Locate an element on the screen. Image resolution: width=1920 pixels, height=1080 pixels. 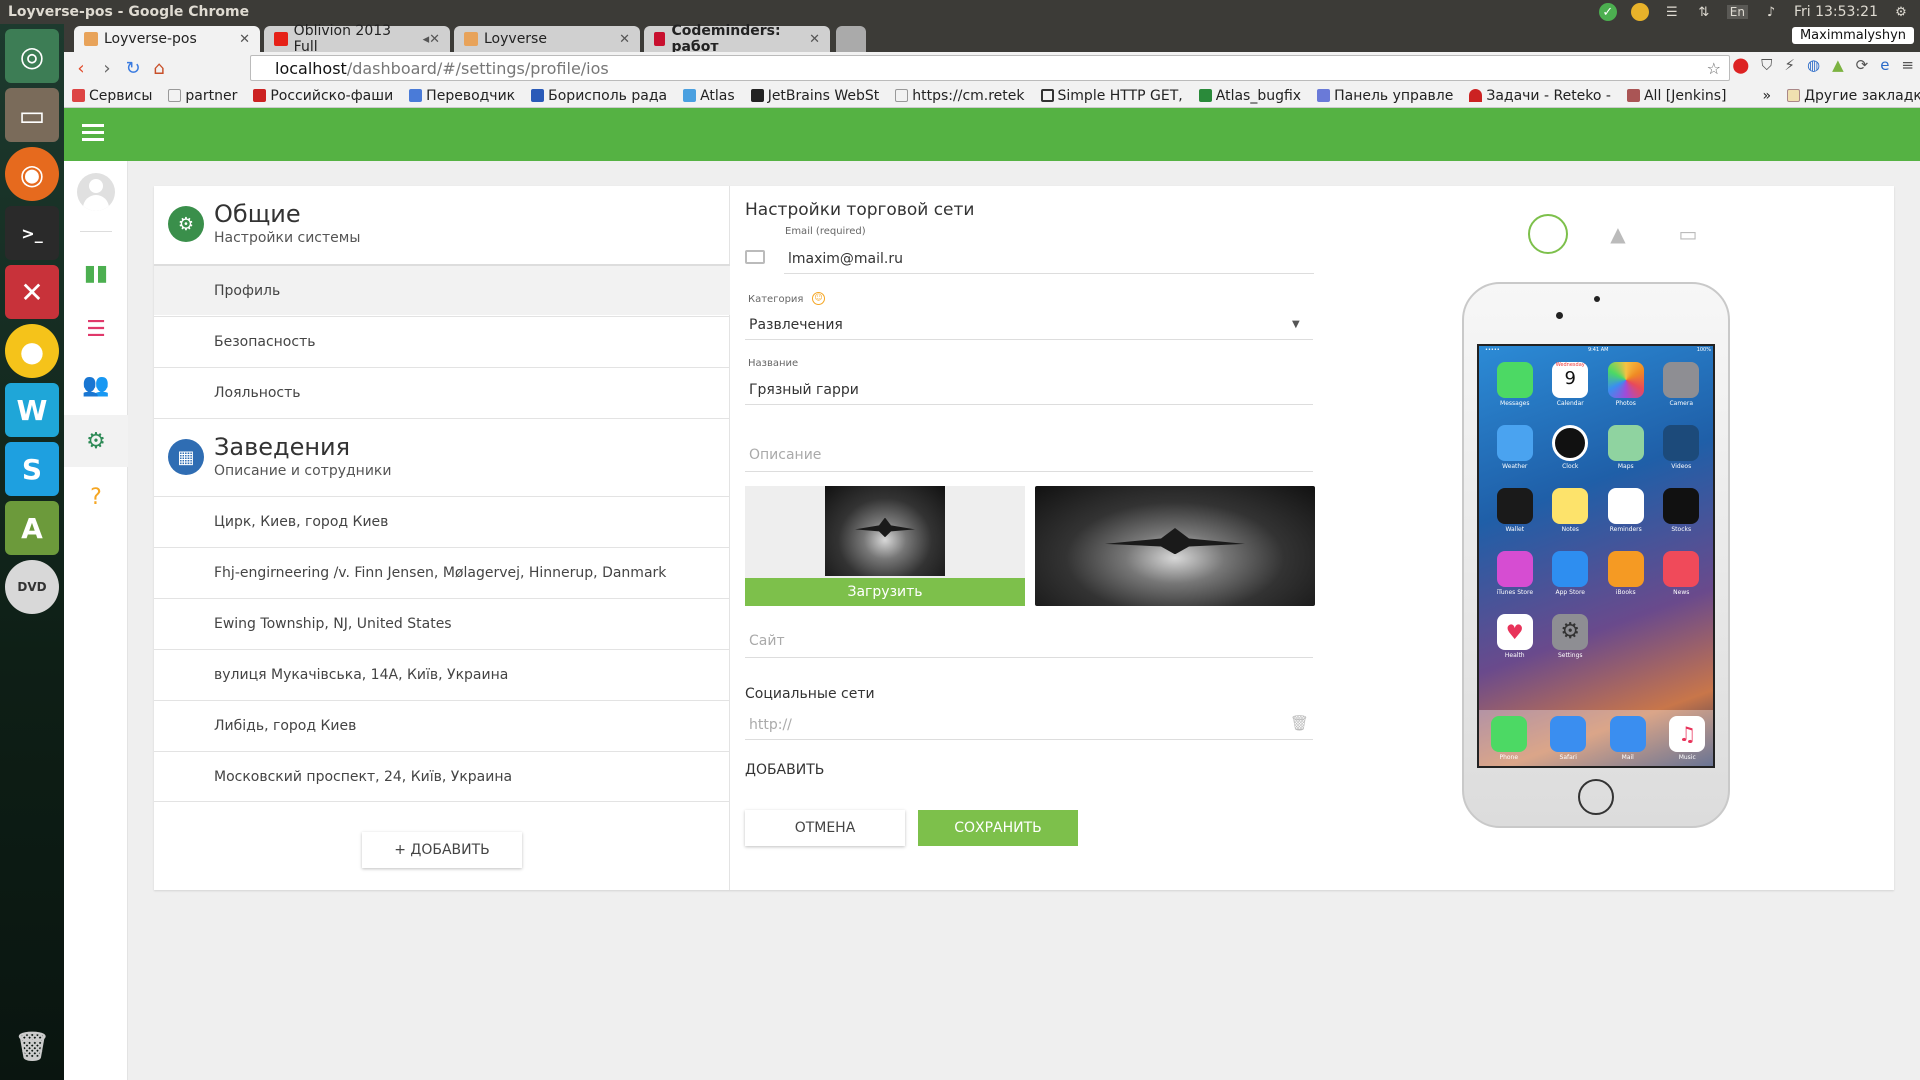
save-button: СОХРАНИТЬ is located at coordinates (998, 828).